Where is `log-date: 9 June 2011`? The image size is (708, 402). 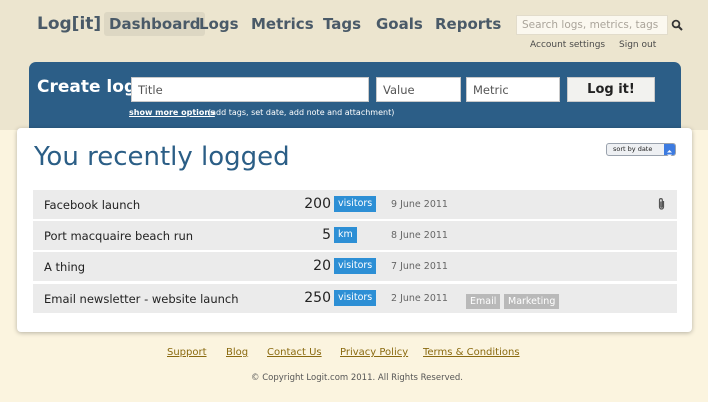 log-date: 9 June 2011 is located at coordinates (419, 204).